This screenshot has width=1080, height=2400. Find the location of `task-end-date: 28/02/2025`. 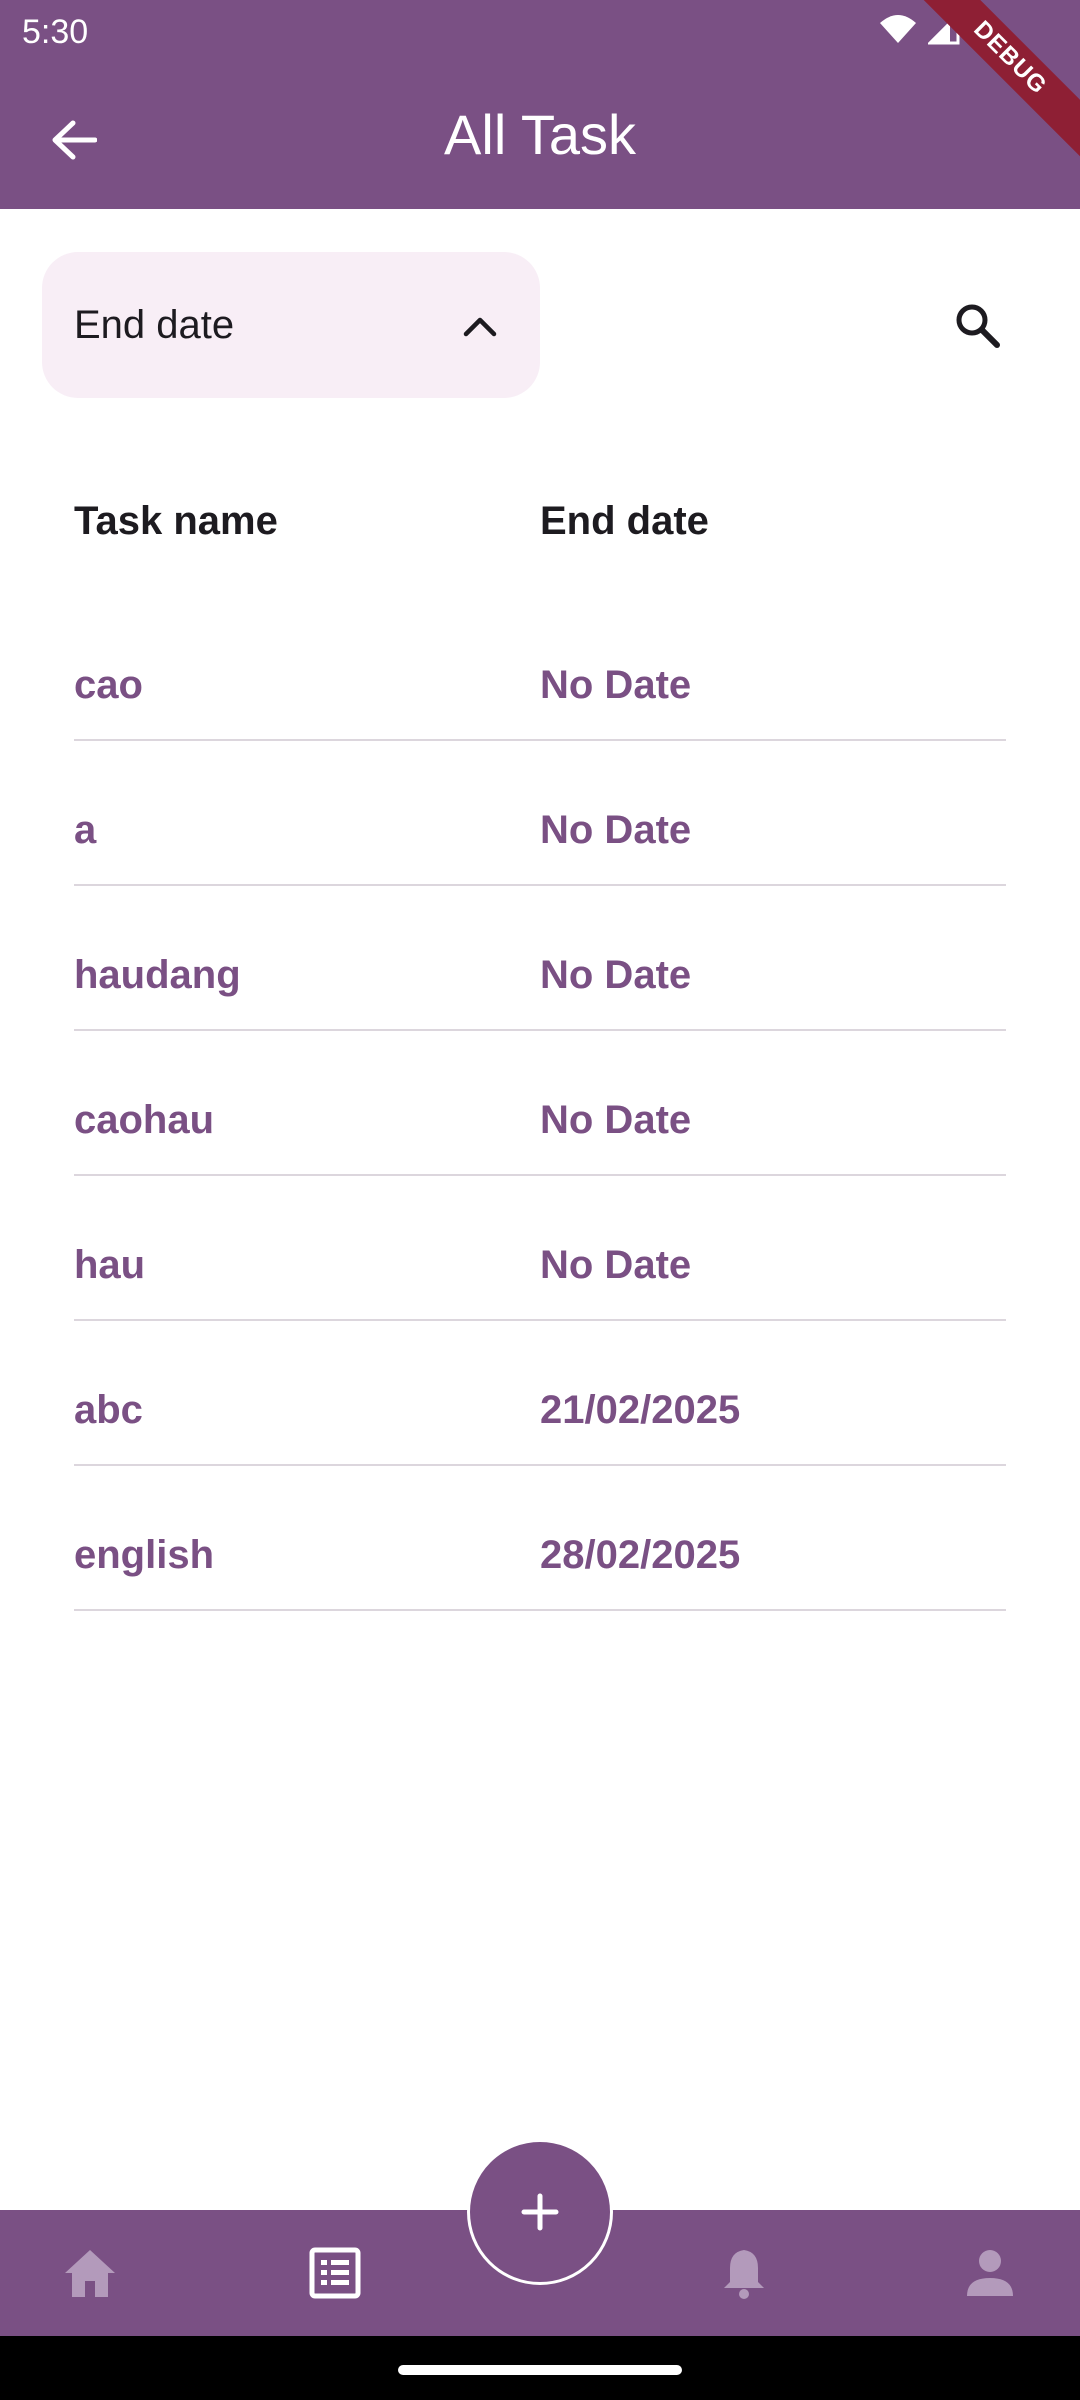

task-end-date: 28/02/2025 is located at coordinates (640, 1555).